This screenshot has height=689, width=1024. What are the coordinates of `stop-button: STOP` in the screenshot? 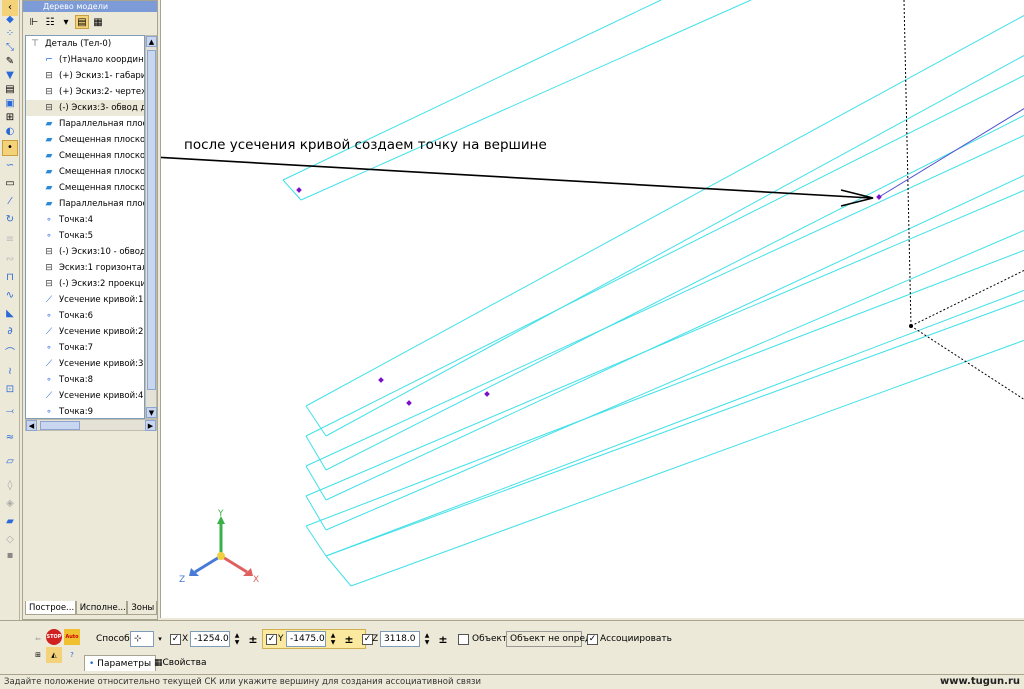 It's located at (54, 637).